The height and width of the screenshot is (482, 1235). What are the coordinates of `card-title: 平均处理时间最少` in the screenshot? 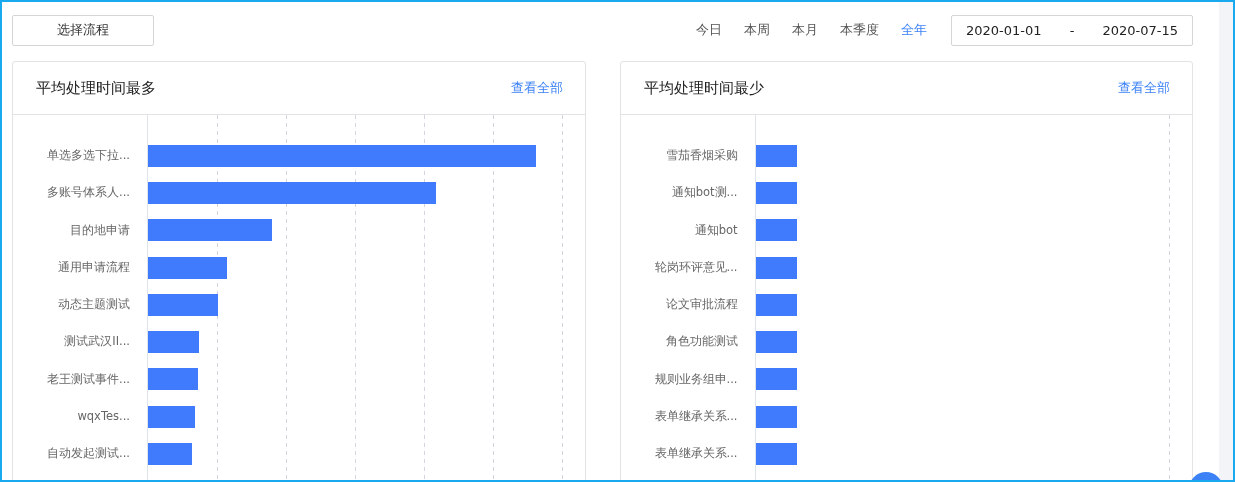 It's located at (703, 88).